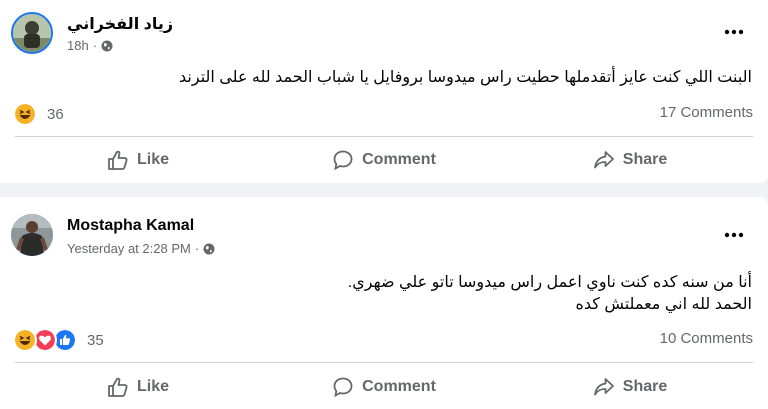 The height and width of the screenshot is (409, 768). What do you see at coordinates (706, 338) in the screenshot?
I see `comments-count: 10 Comments` at bounding box center [706, 338].